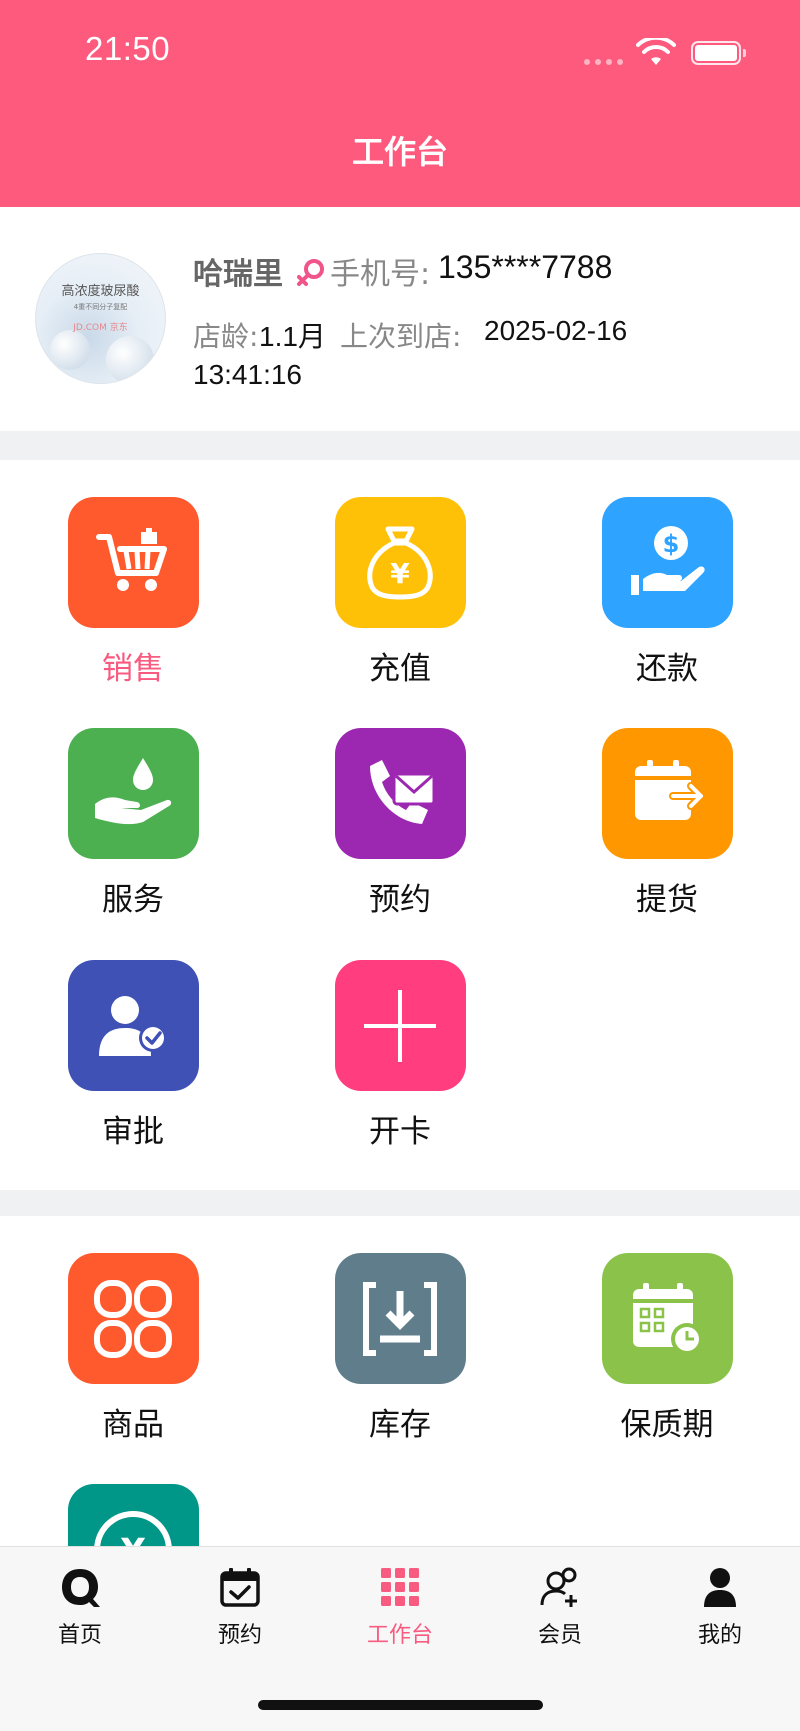  I want to click on open-card-tile: 开卡, so click(400, 1055).